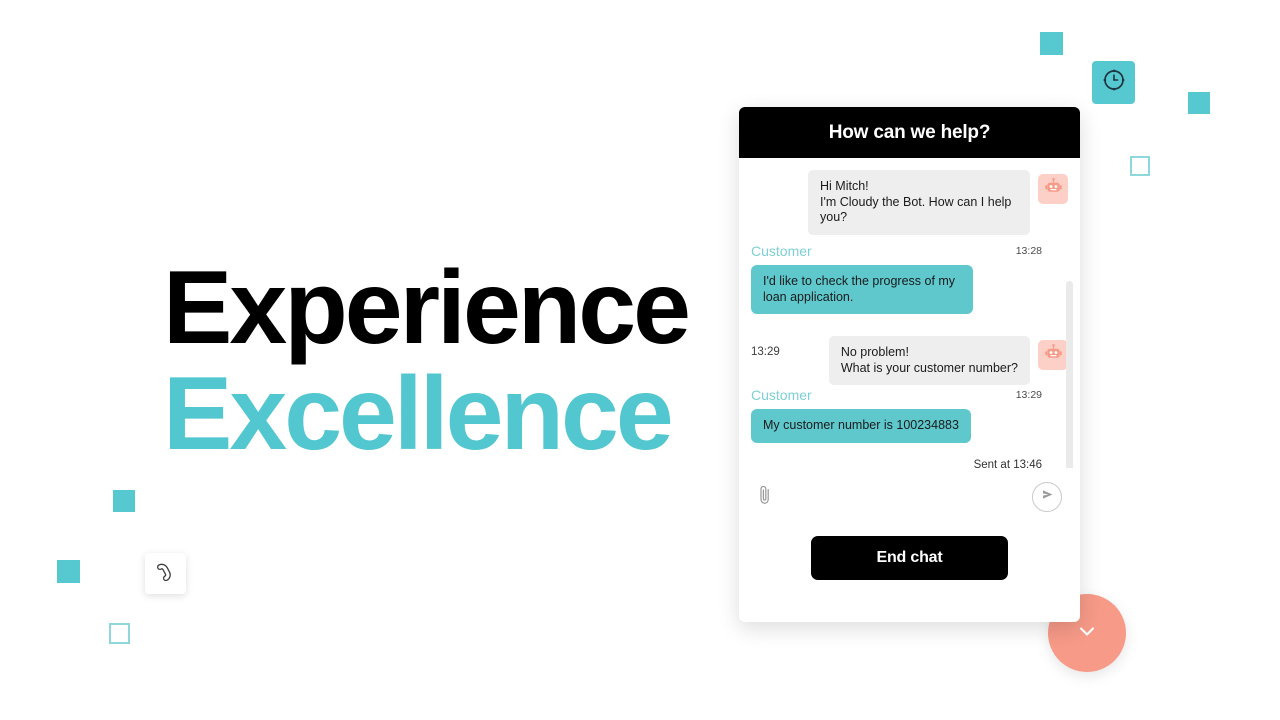 Image resolution: width=1280 pixels, height=720 pixels. I want to click on clock-icon, so click(1114, 82).